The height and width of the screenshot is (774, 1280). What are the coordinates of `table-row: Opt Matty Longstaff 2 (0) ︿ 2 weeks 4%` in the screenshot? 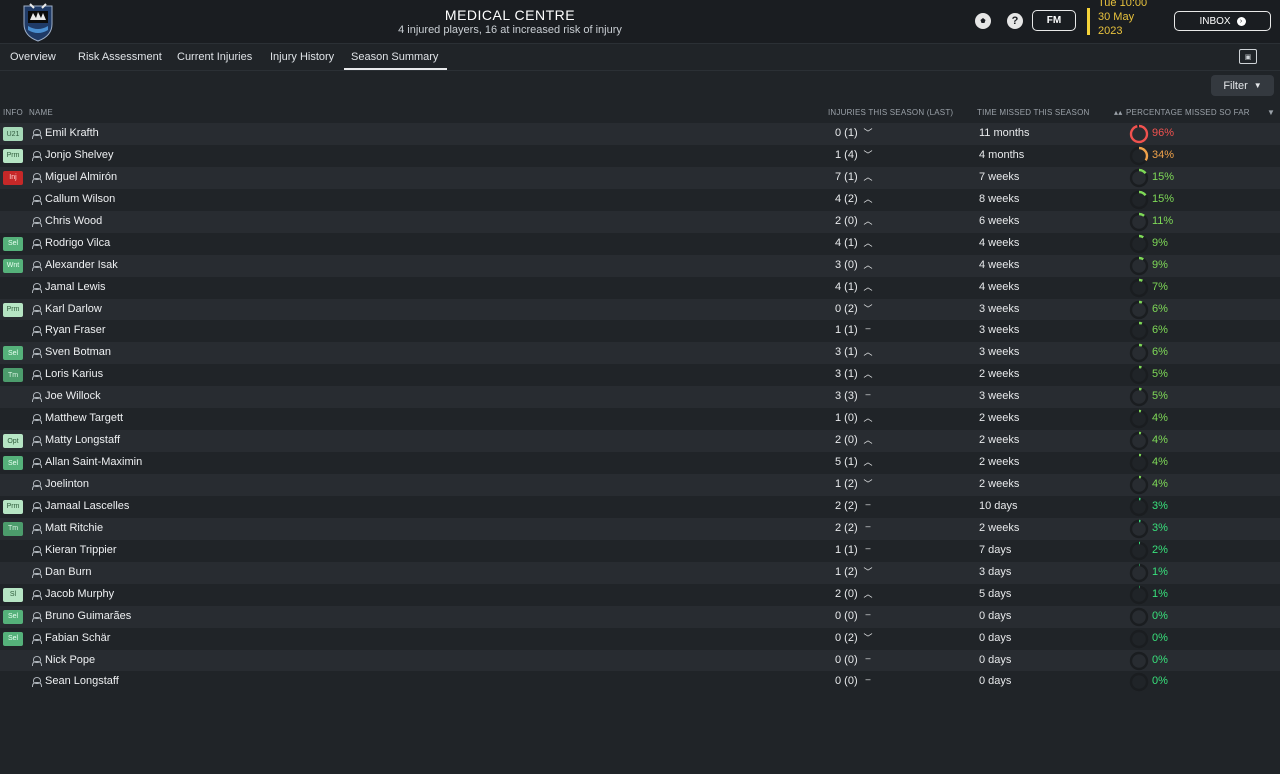 It's located at (640, 441).